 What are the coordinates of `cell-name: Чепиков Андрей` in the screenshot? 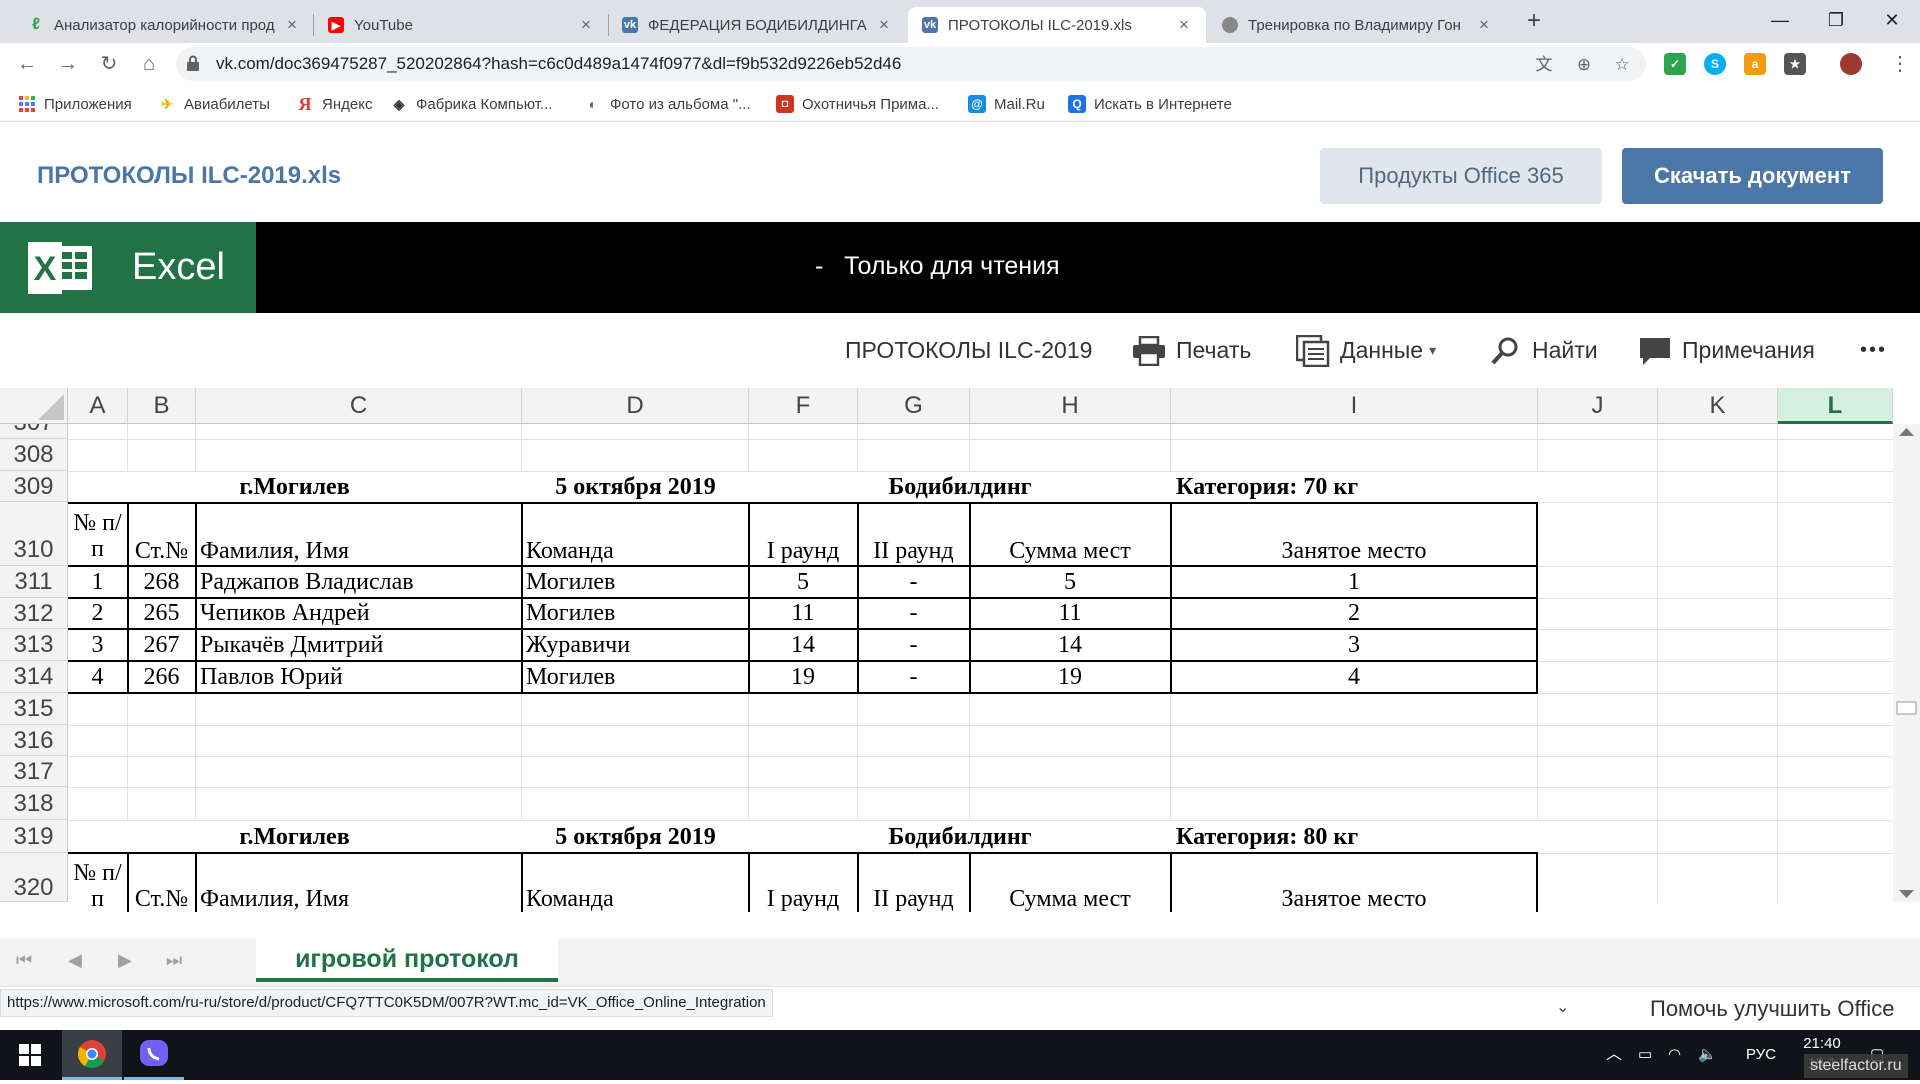 It's located at (285, 613).